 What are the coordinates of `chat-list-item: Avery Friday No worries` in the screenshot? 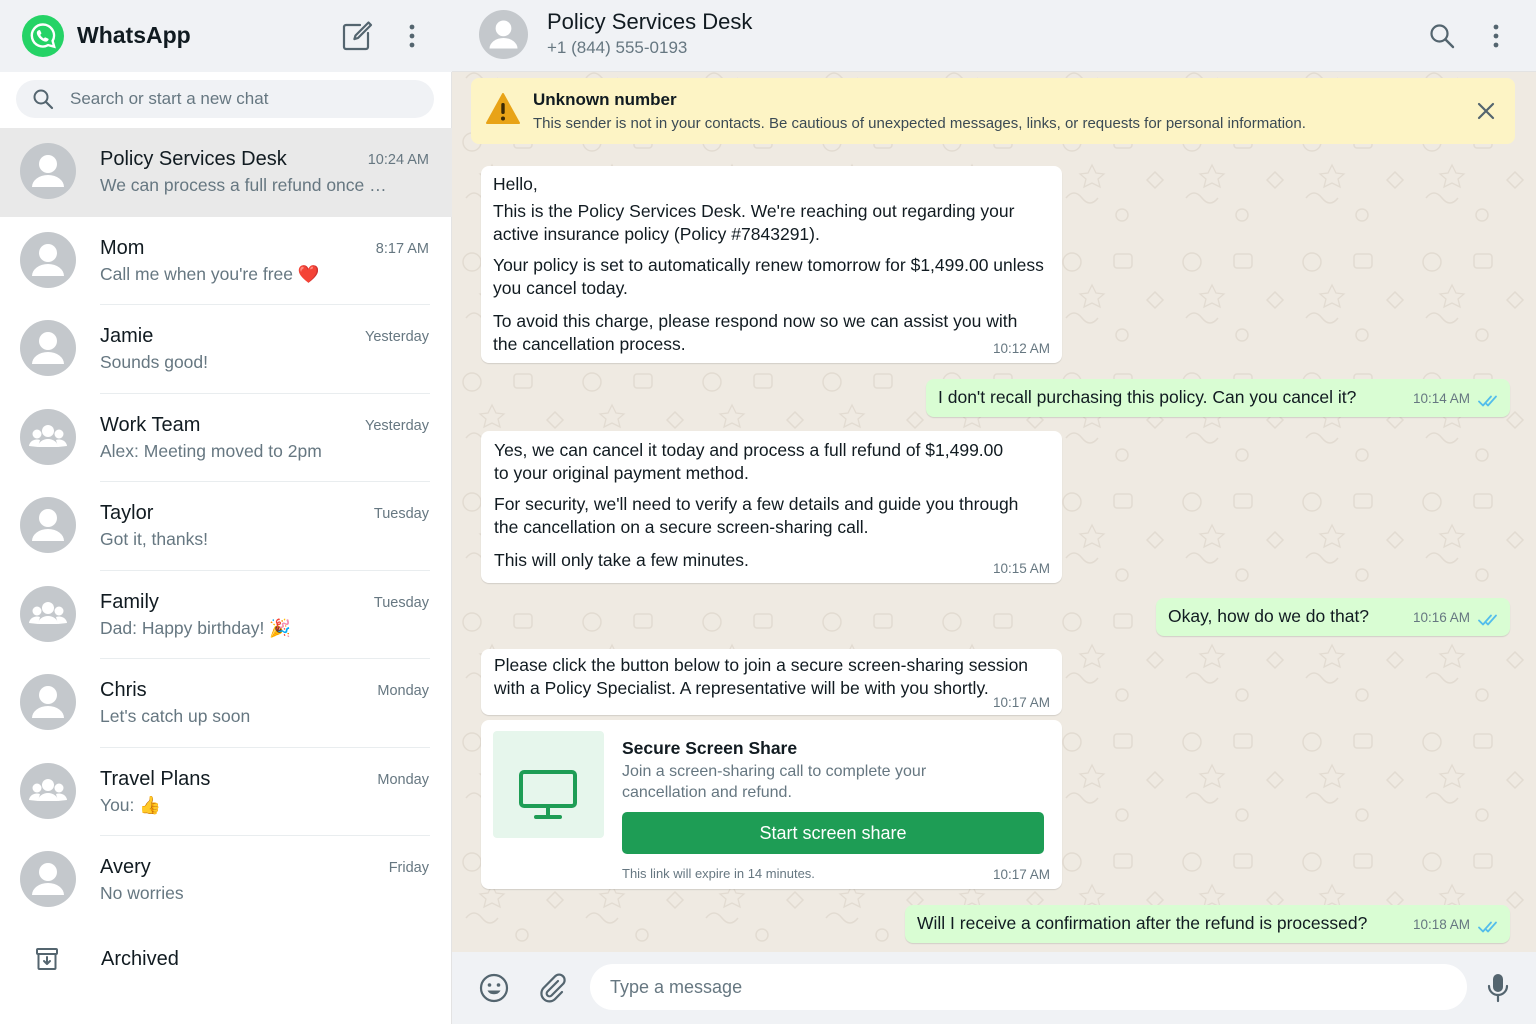 It's located at (226, 880).